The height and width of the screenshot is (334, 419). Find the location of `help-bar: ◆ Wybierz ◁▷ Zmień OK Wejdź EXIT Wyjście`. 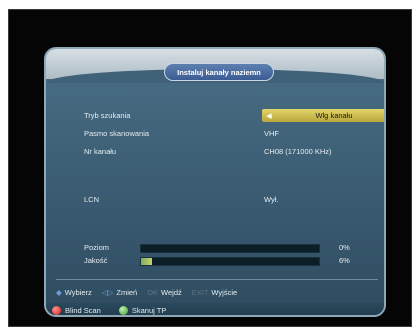

help-bar: ◆ Wybierz ◁▷ Zmień OK Wejdź EXIT Wyjście is located at coordinates (217, 292).